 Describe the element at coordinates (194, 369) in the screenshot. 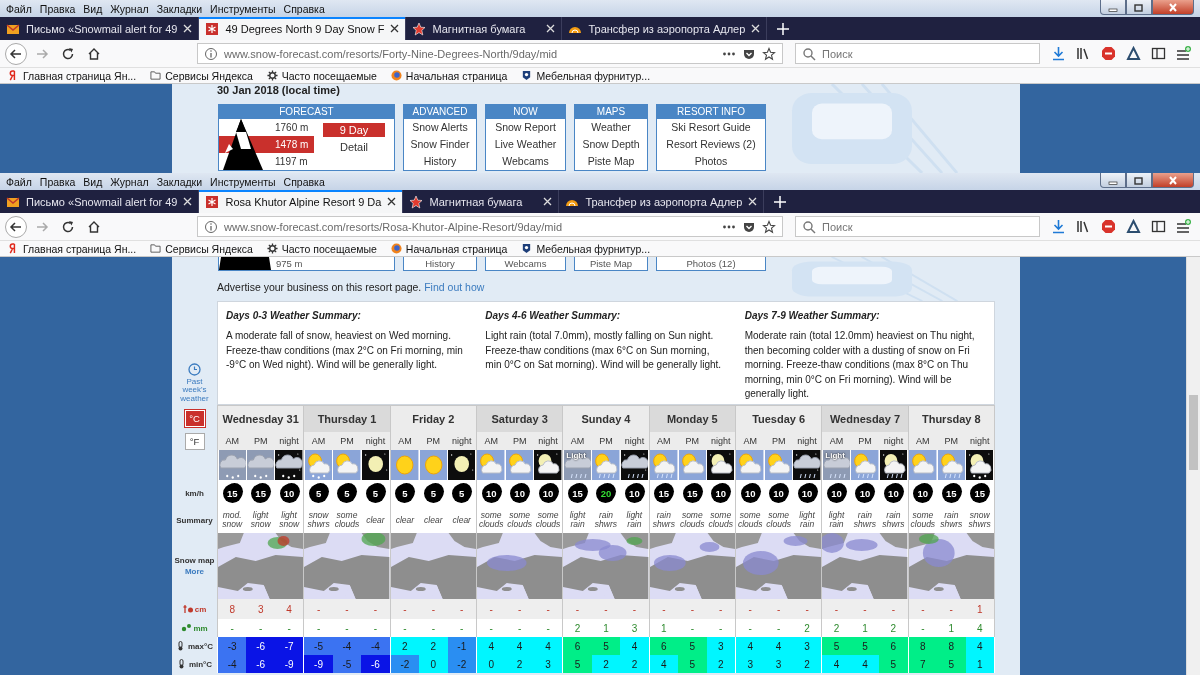

I see `clock-icon` at that location.